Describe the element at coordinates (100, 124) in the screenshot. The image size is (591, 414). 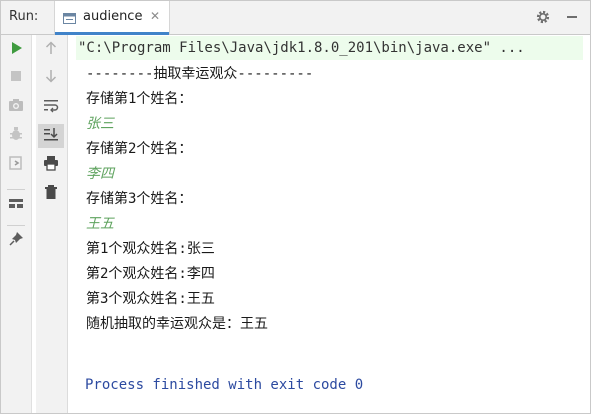
I see `user-input-line: 张三` at that location.